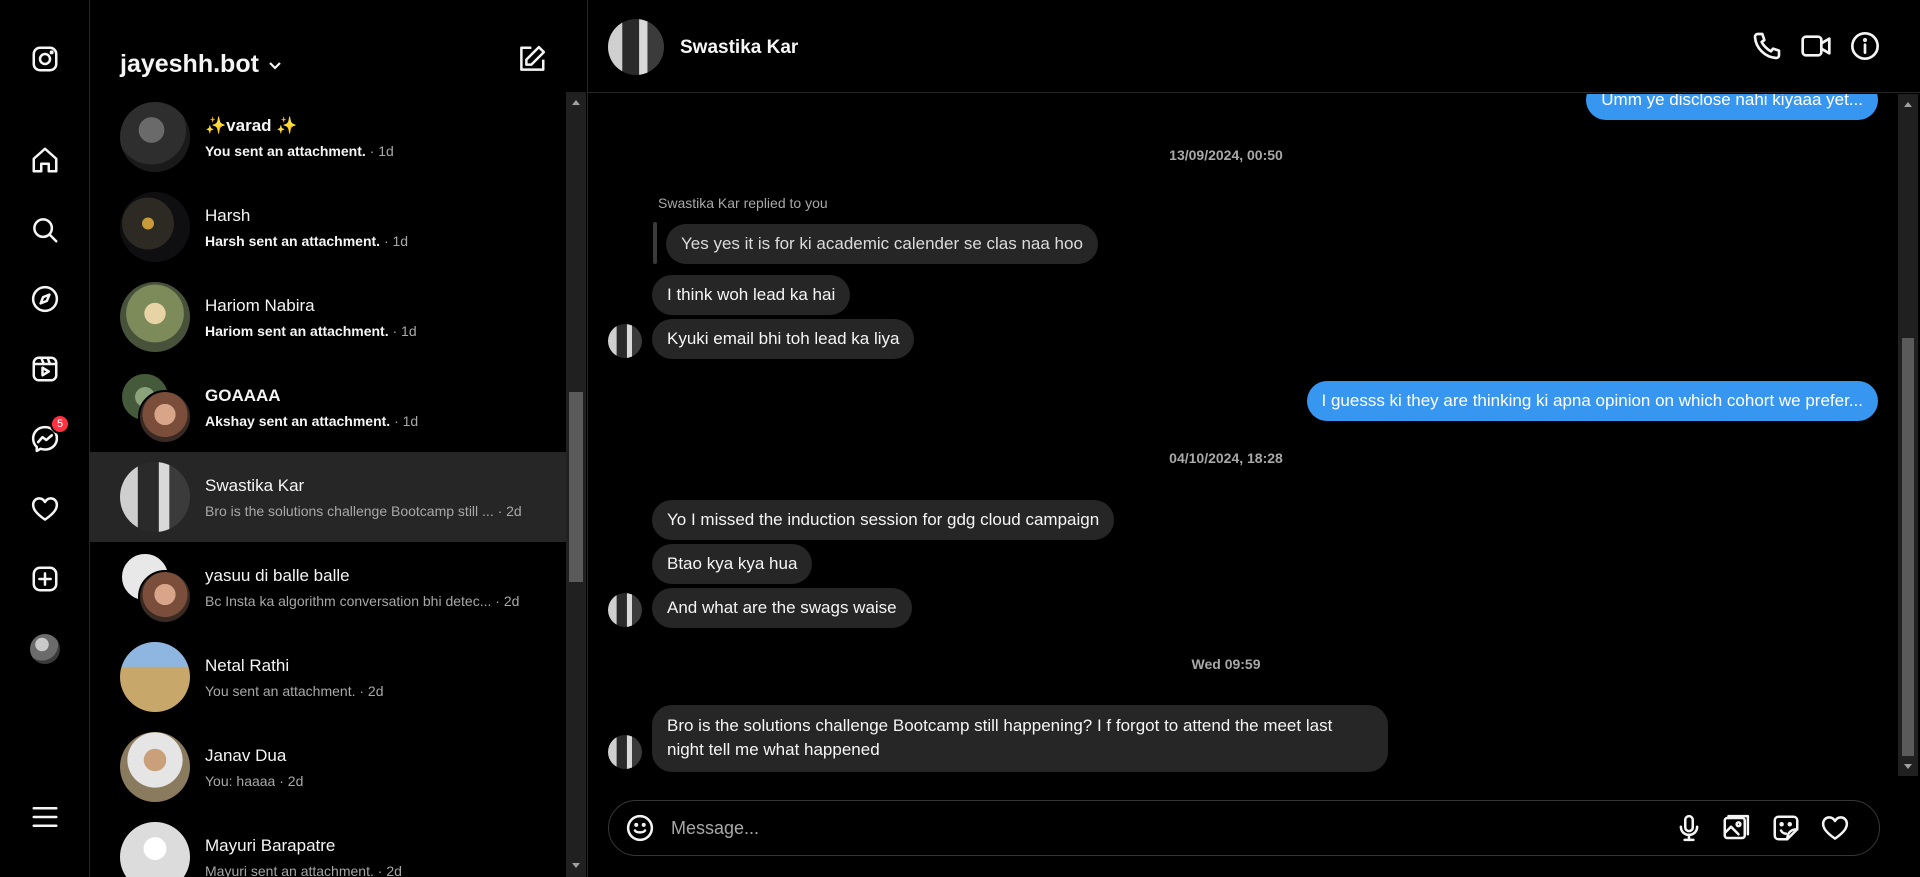 Image resolution: width=1920 pixels, height=877 pixels. I want to click on thread-item: Janav Dua You: haaaa · 2d, so click(328, 767).